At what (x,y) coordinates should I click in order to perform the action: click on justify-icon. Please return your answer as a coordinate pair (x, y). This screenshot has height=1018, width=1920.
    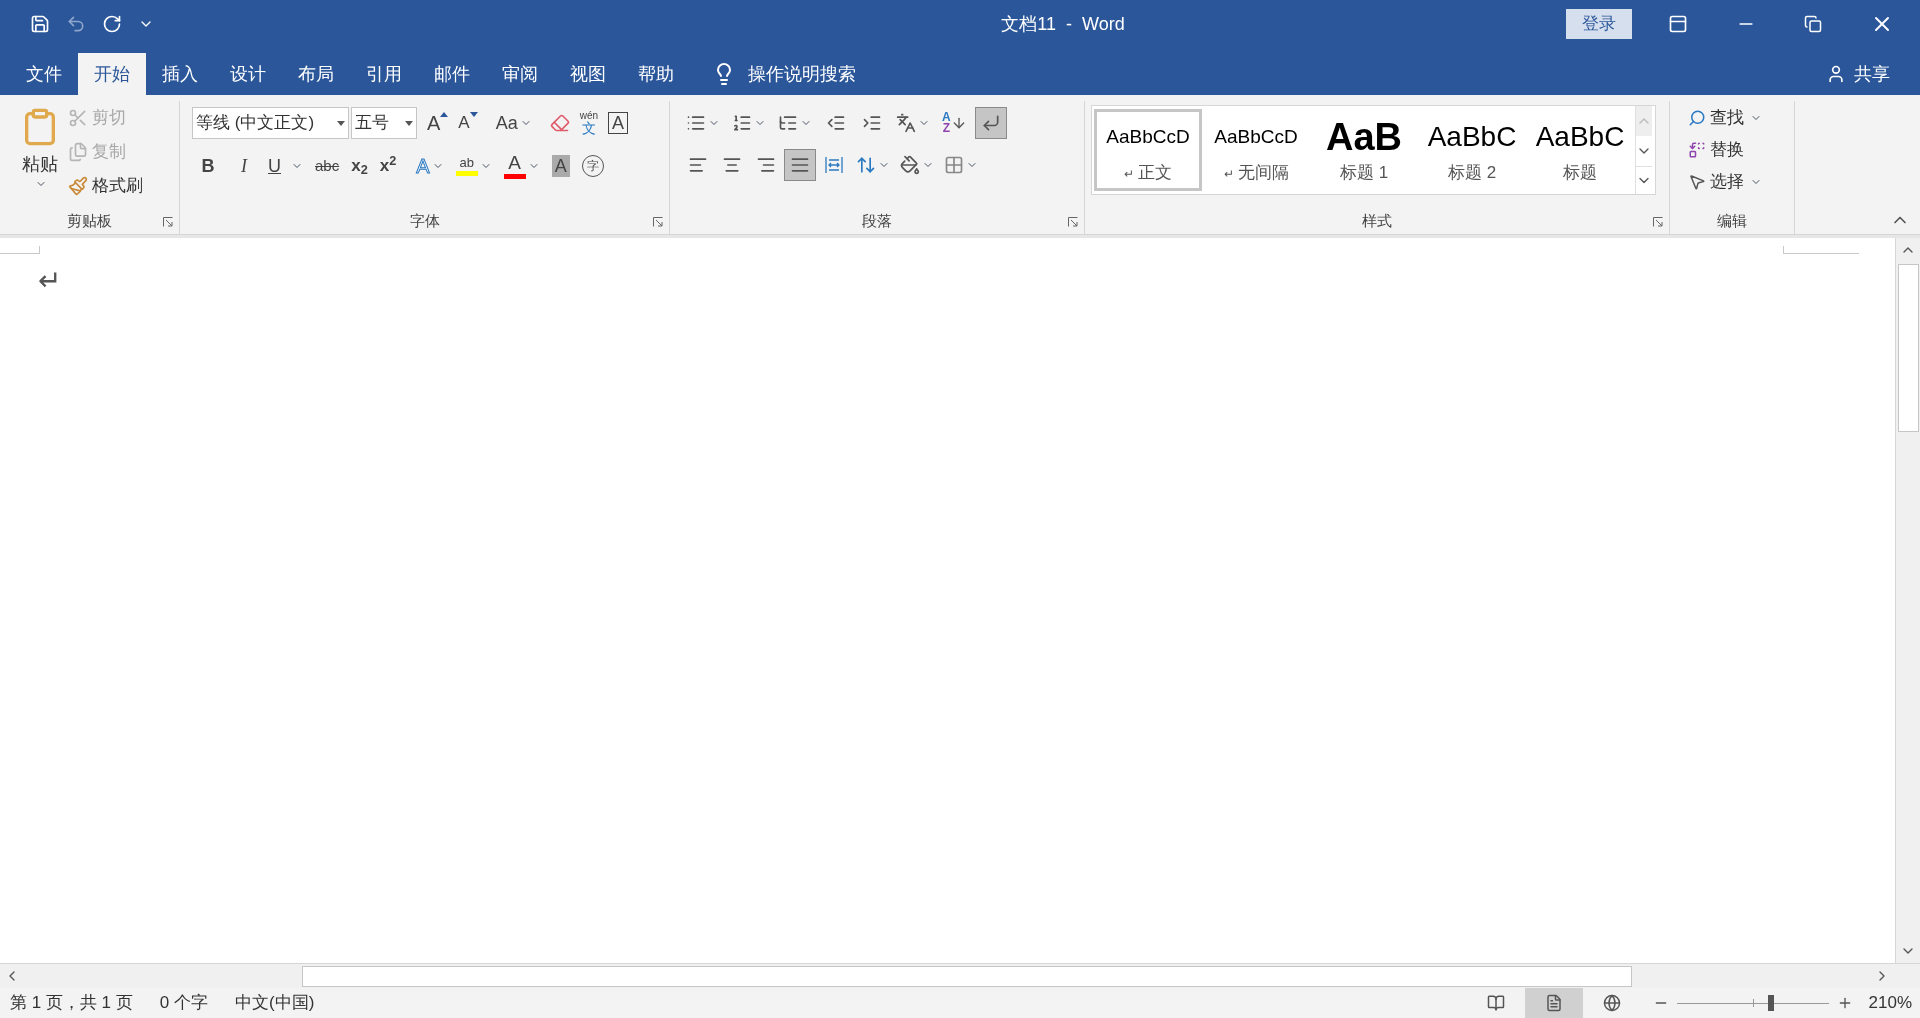
    Looking at the image, I should click on (800, 165).